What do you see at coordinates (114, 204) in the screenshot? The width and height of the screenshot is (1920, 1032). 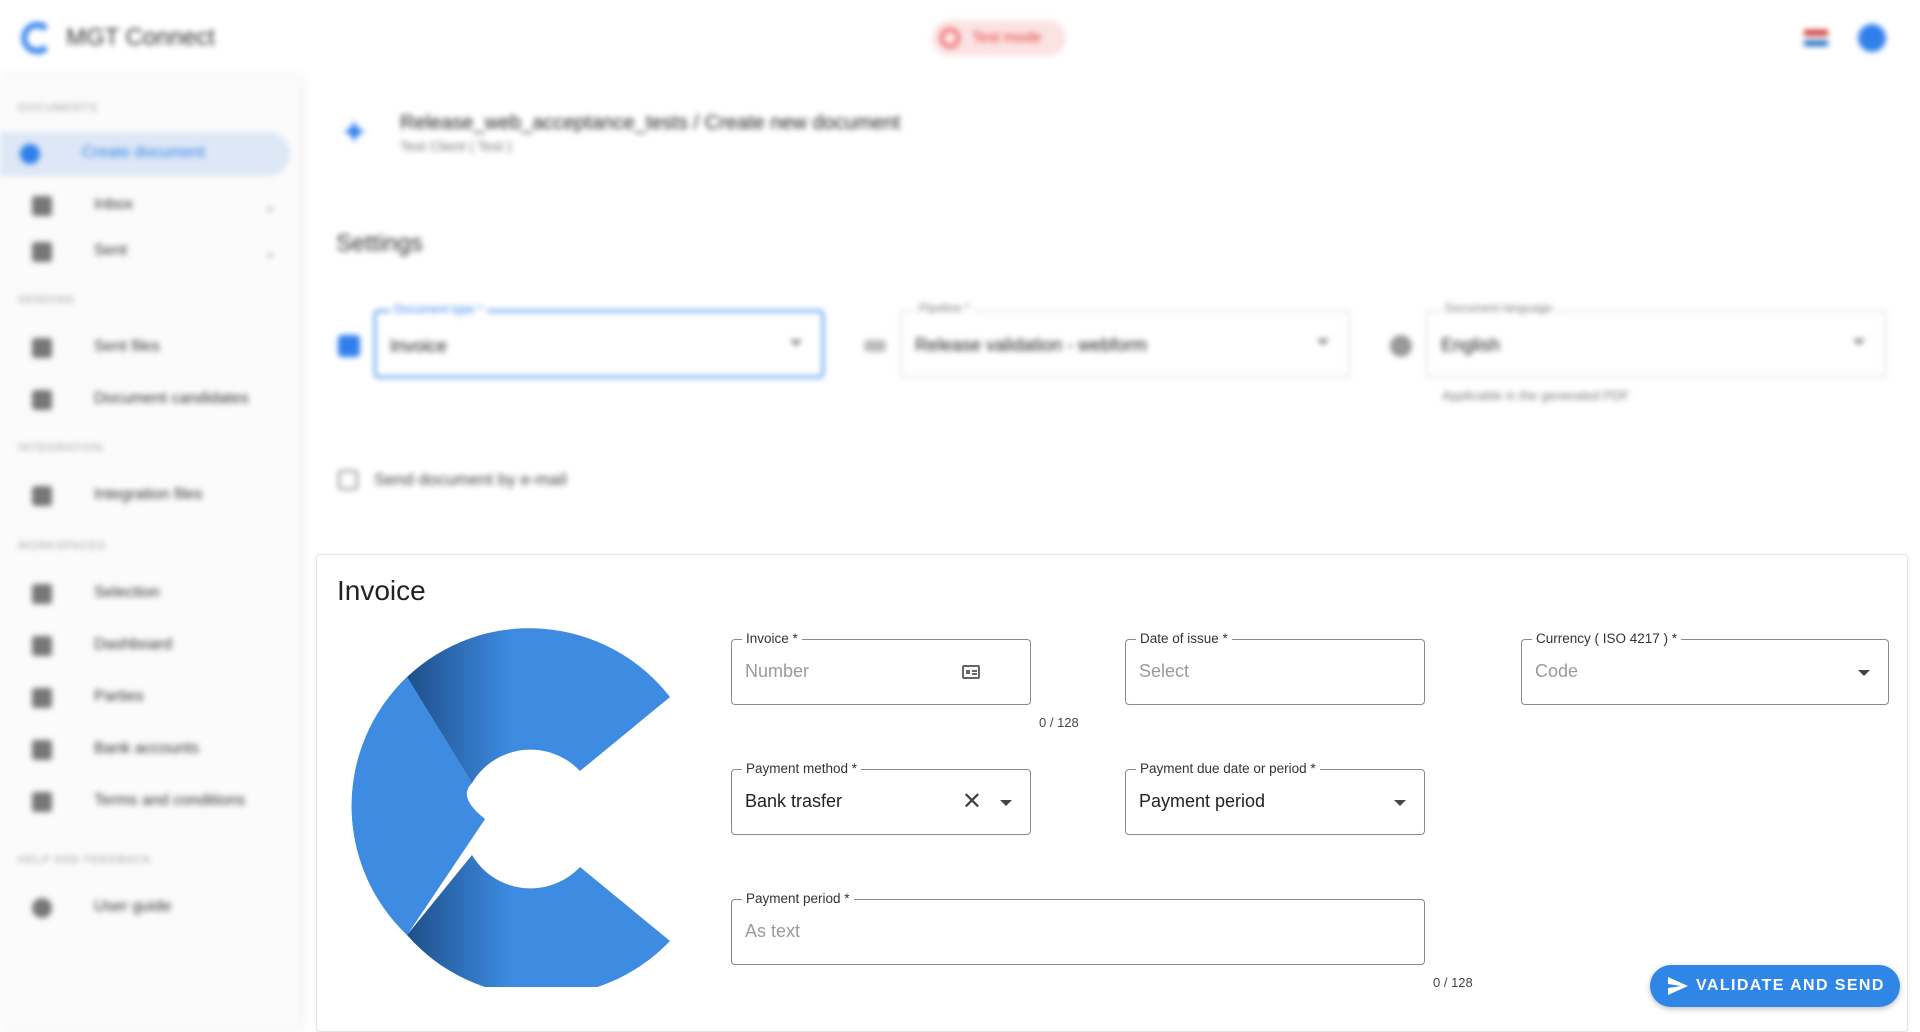 I see `sidebar-item-label: Inbox` at bounding box center [114, 204].